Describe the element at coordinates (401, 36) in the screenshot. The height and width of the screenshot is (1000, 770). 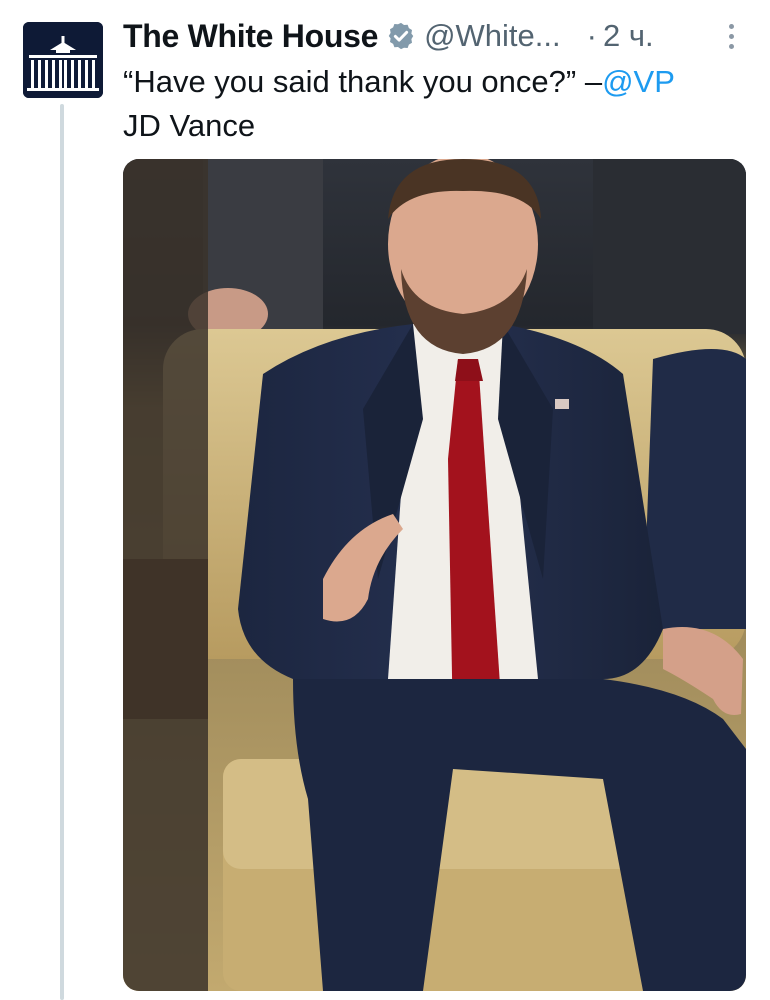
I see `verified-badge-icon` at that location.